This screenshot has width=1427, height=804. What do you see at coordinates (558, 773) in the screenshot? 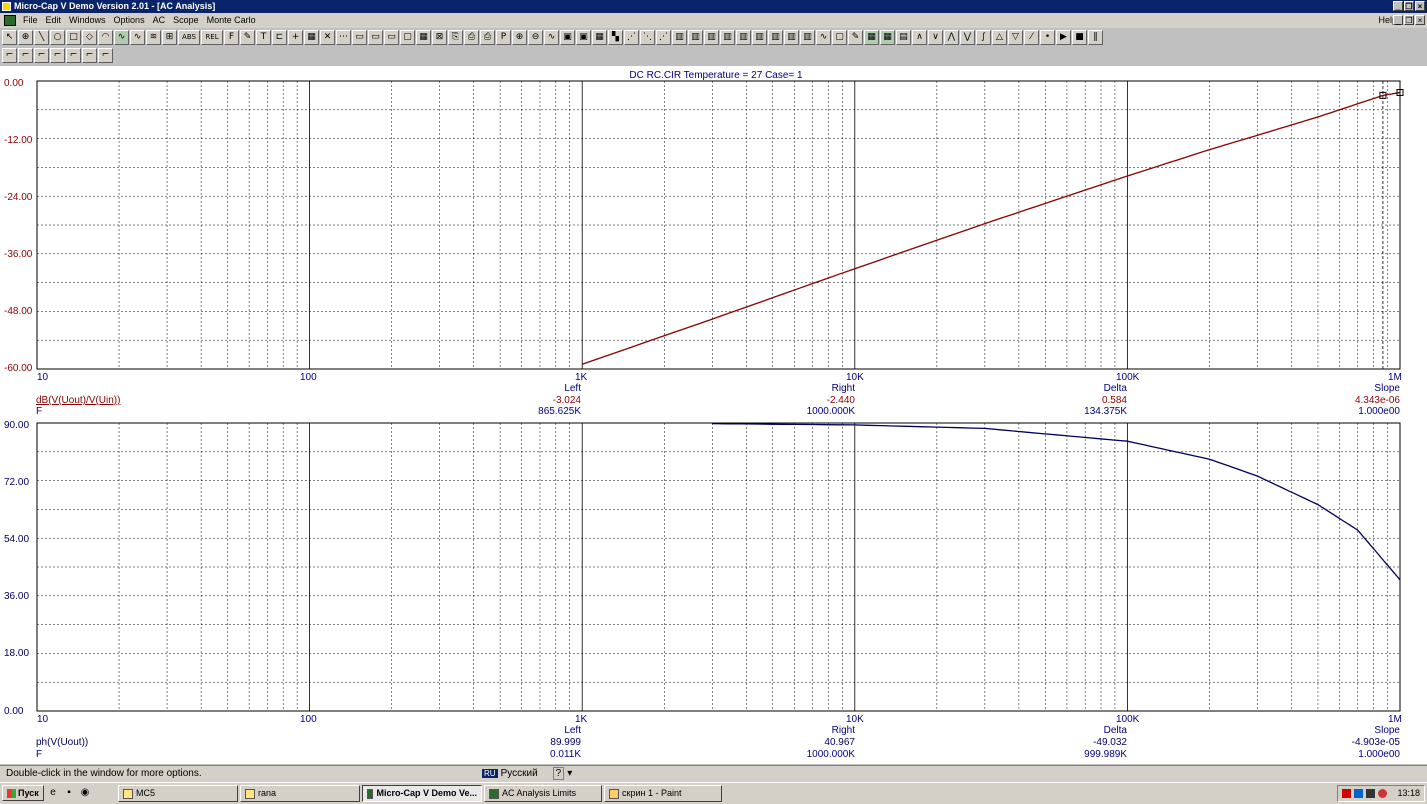
I see `help-icon: ?` at bounding box center [558, 773].